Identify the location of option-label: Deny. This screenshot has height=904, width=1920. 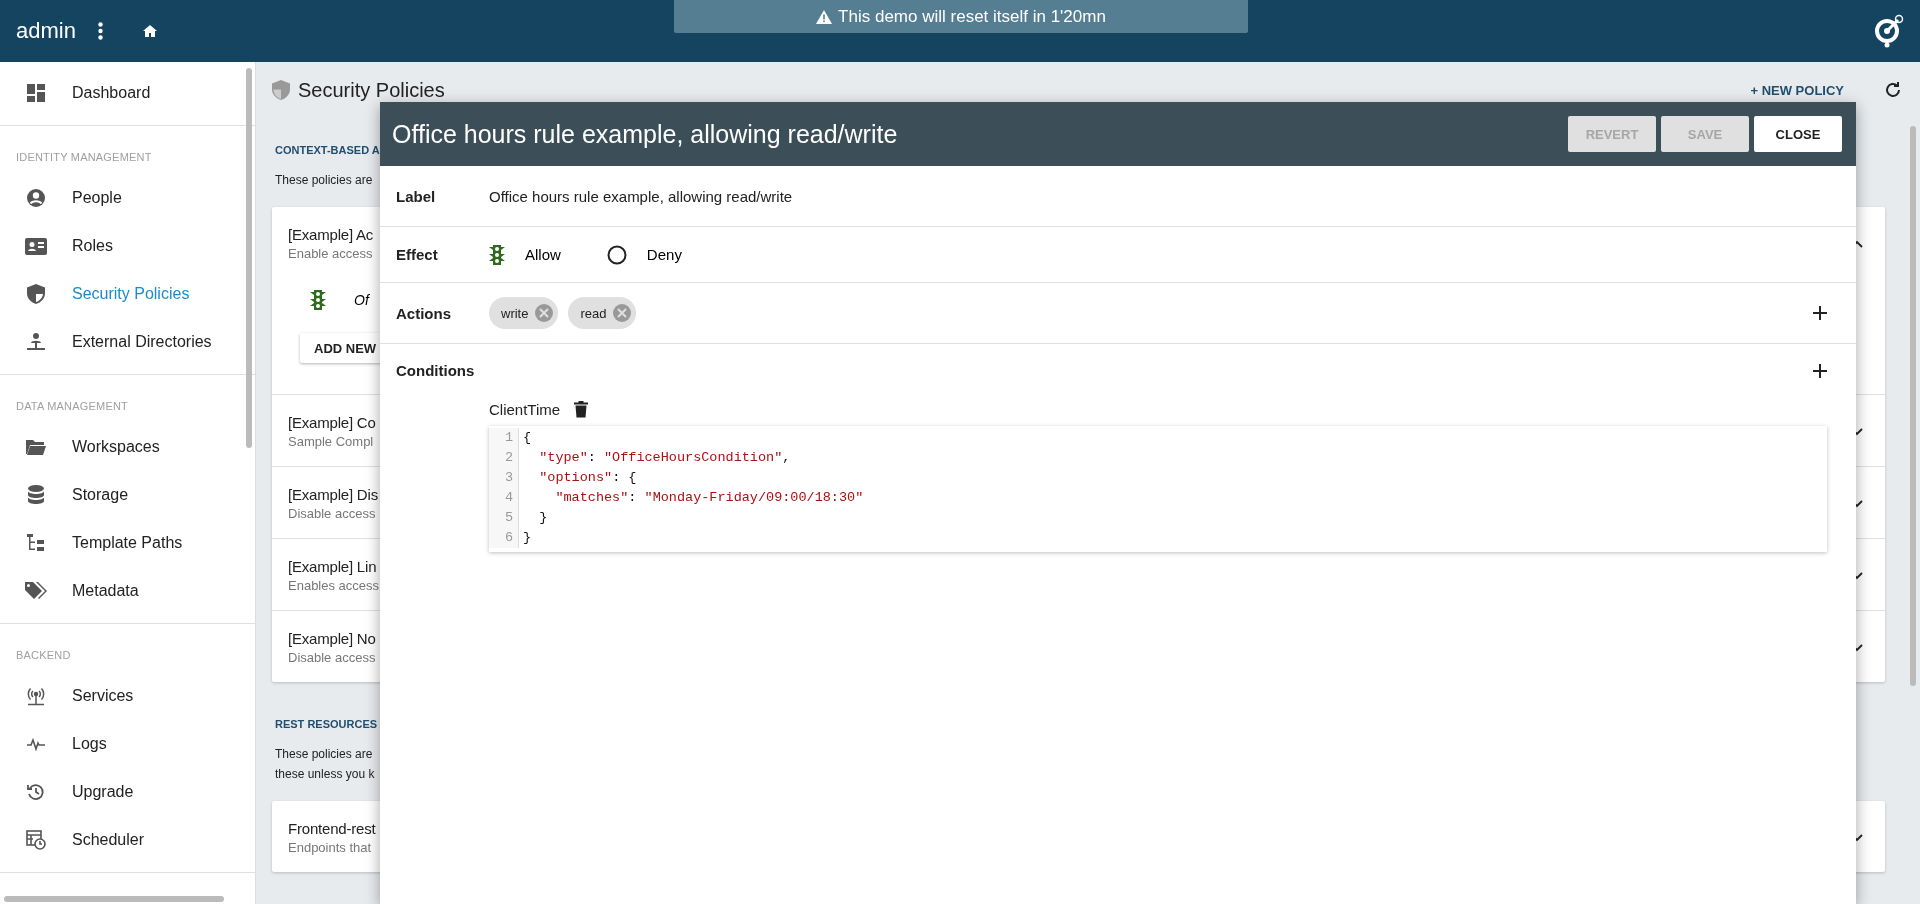
(664, 254).